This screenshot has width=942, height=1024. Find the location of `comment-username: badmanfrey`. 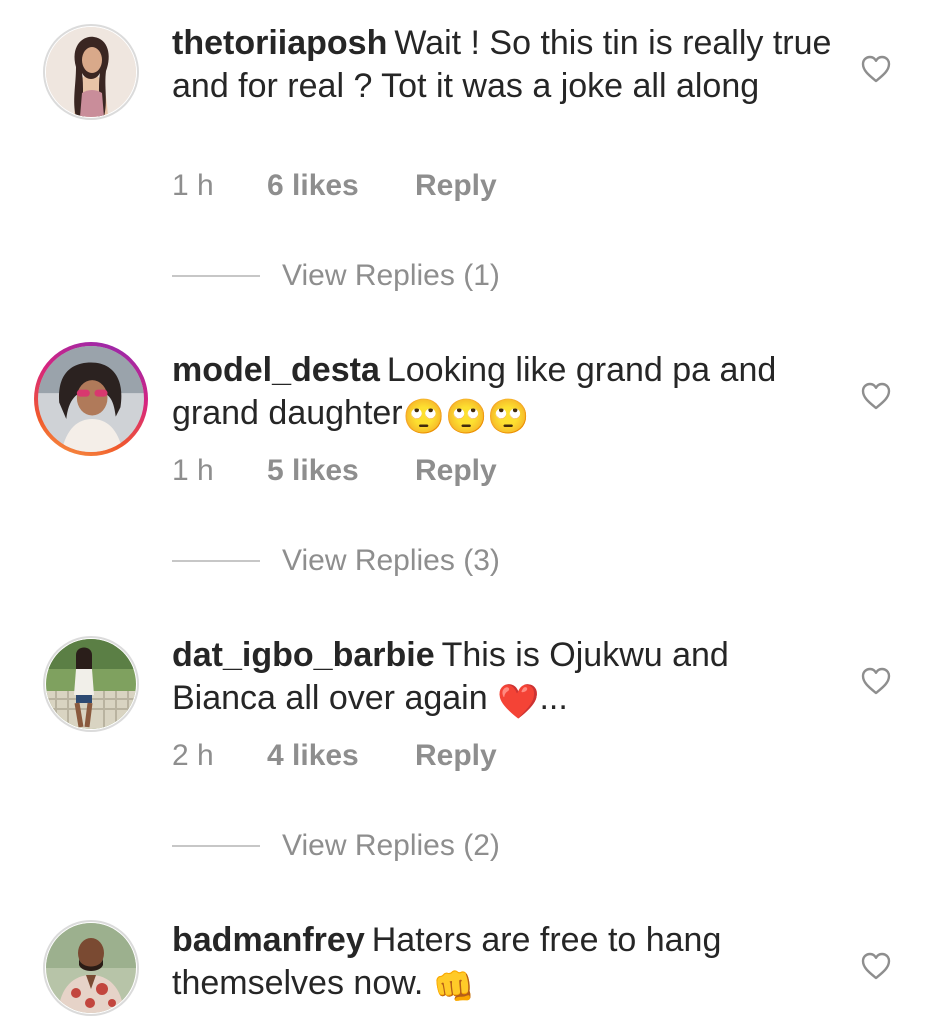

comment-username: badmanfrey is located at coordinates (268, 940).